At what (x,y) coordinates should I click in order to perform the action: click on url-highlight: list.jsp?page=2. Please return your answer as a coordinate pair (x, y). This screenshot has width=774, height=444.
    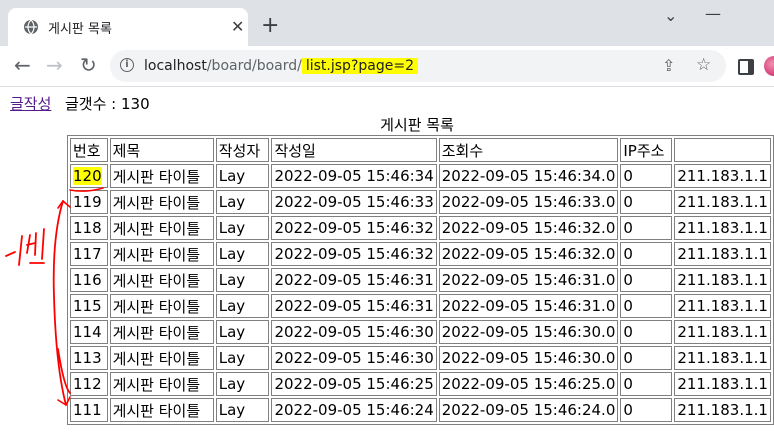
    Looking at the image, I should click on (359, 66).